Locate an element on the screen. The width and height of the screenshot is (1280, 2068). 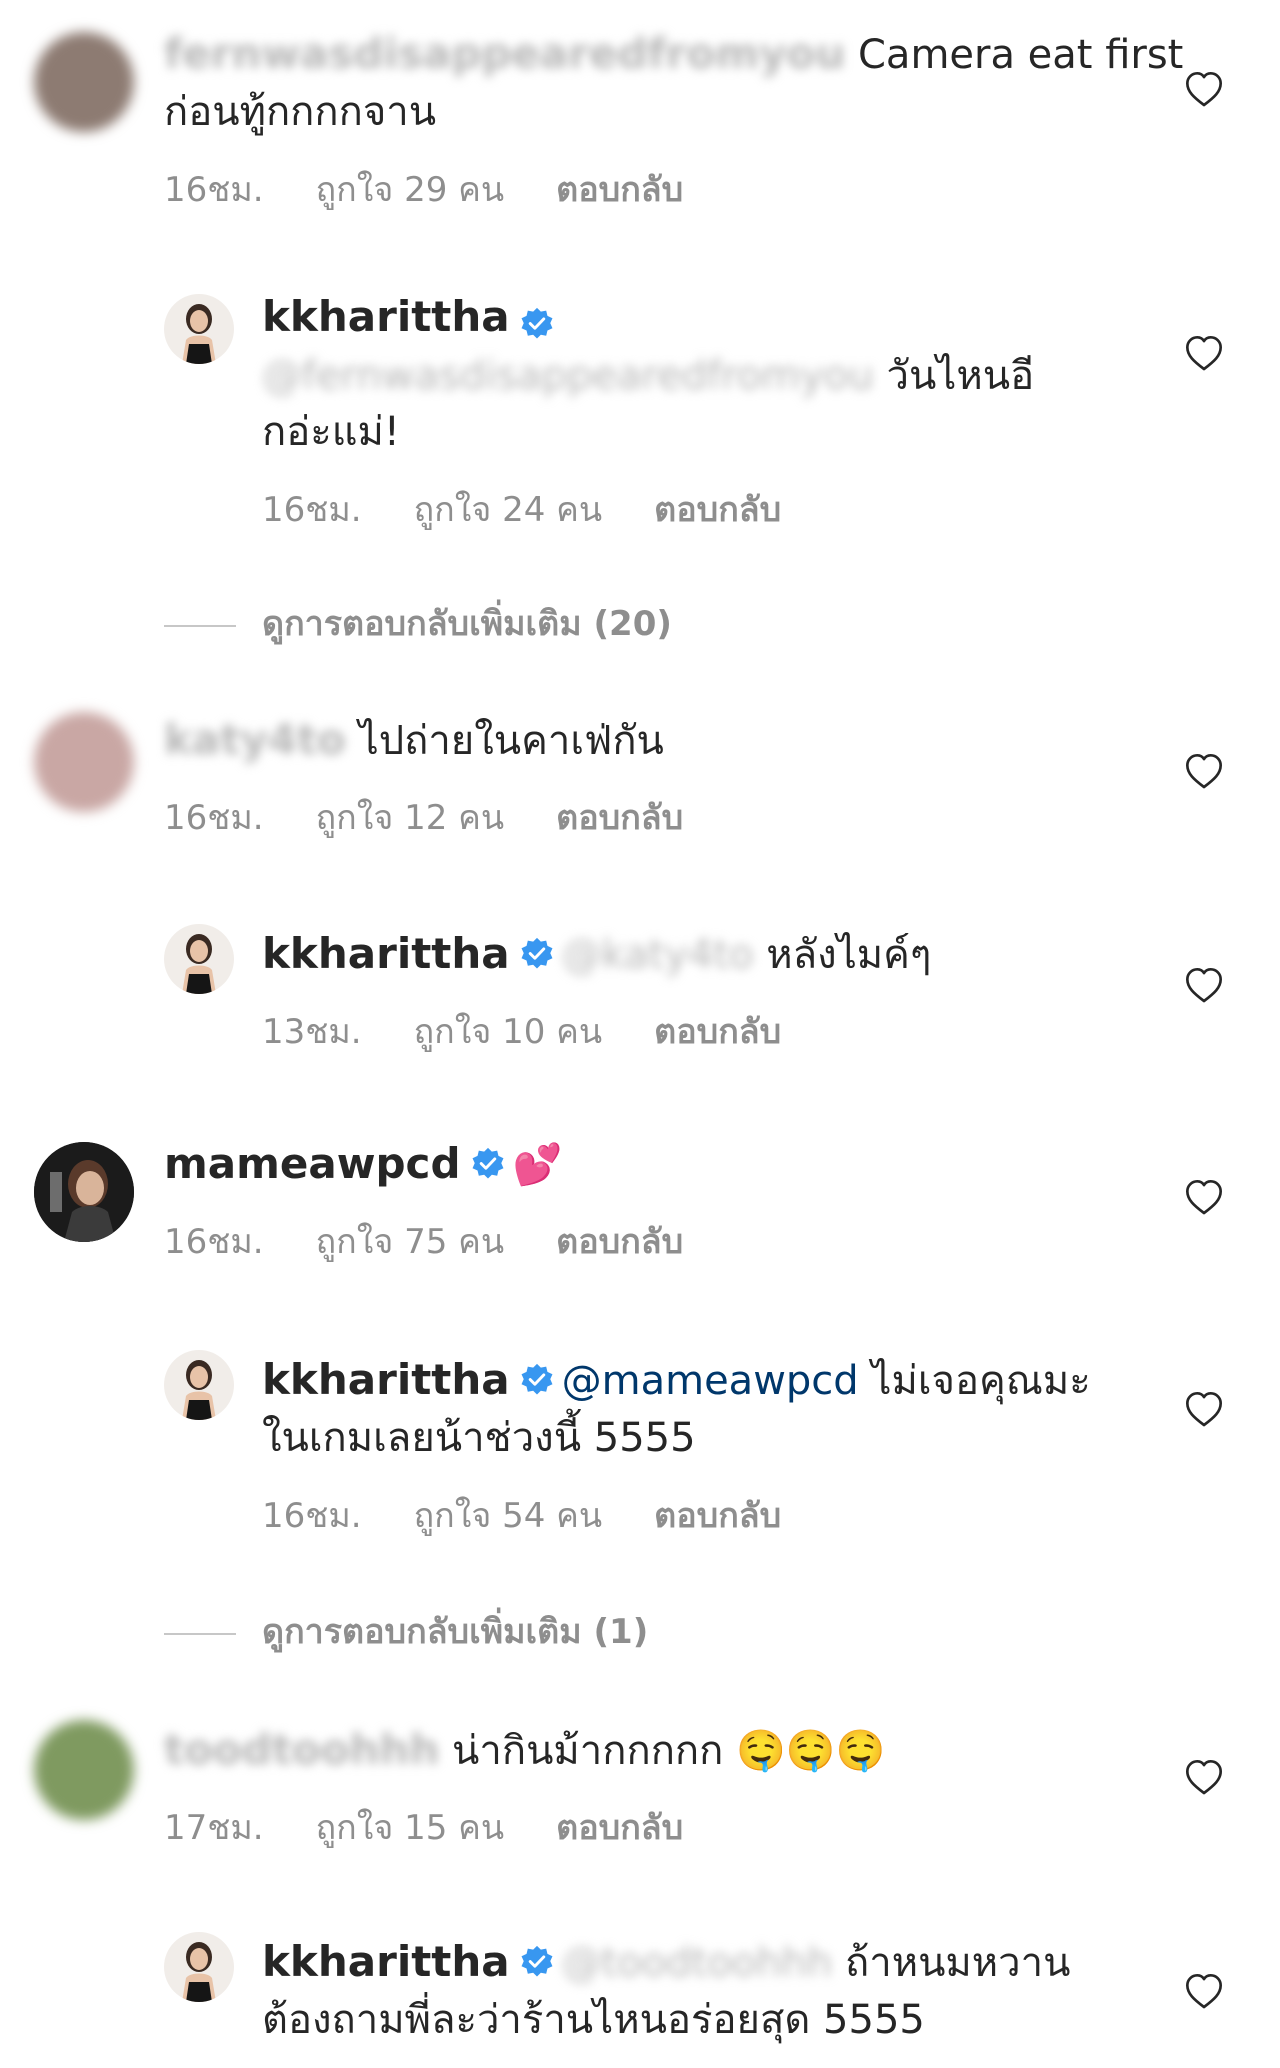
comment-meta: 16ชม. ถูกใจ 54 คน ตอบกลับ is located at coordinates (547, 1515).